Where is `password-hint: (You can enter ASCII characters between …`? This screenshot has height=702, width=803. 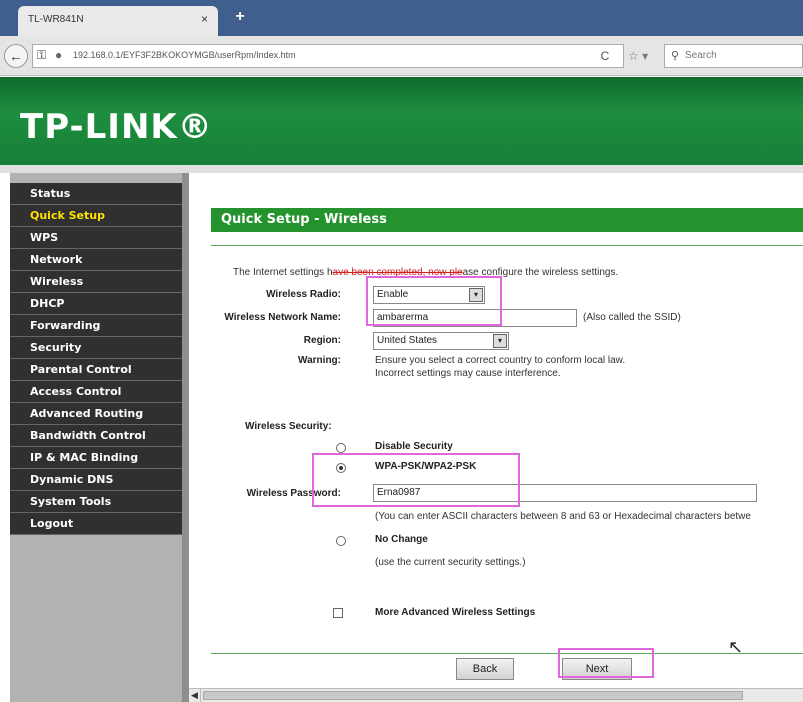
password-hint: (You can enter ASCII characters between … is located at coordinates (563, 516).